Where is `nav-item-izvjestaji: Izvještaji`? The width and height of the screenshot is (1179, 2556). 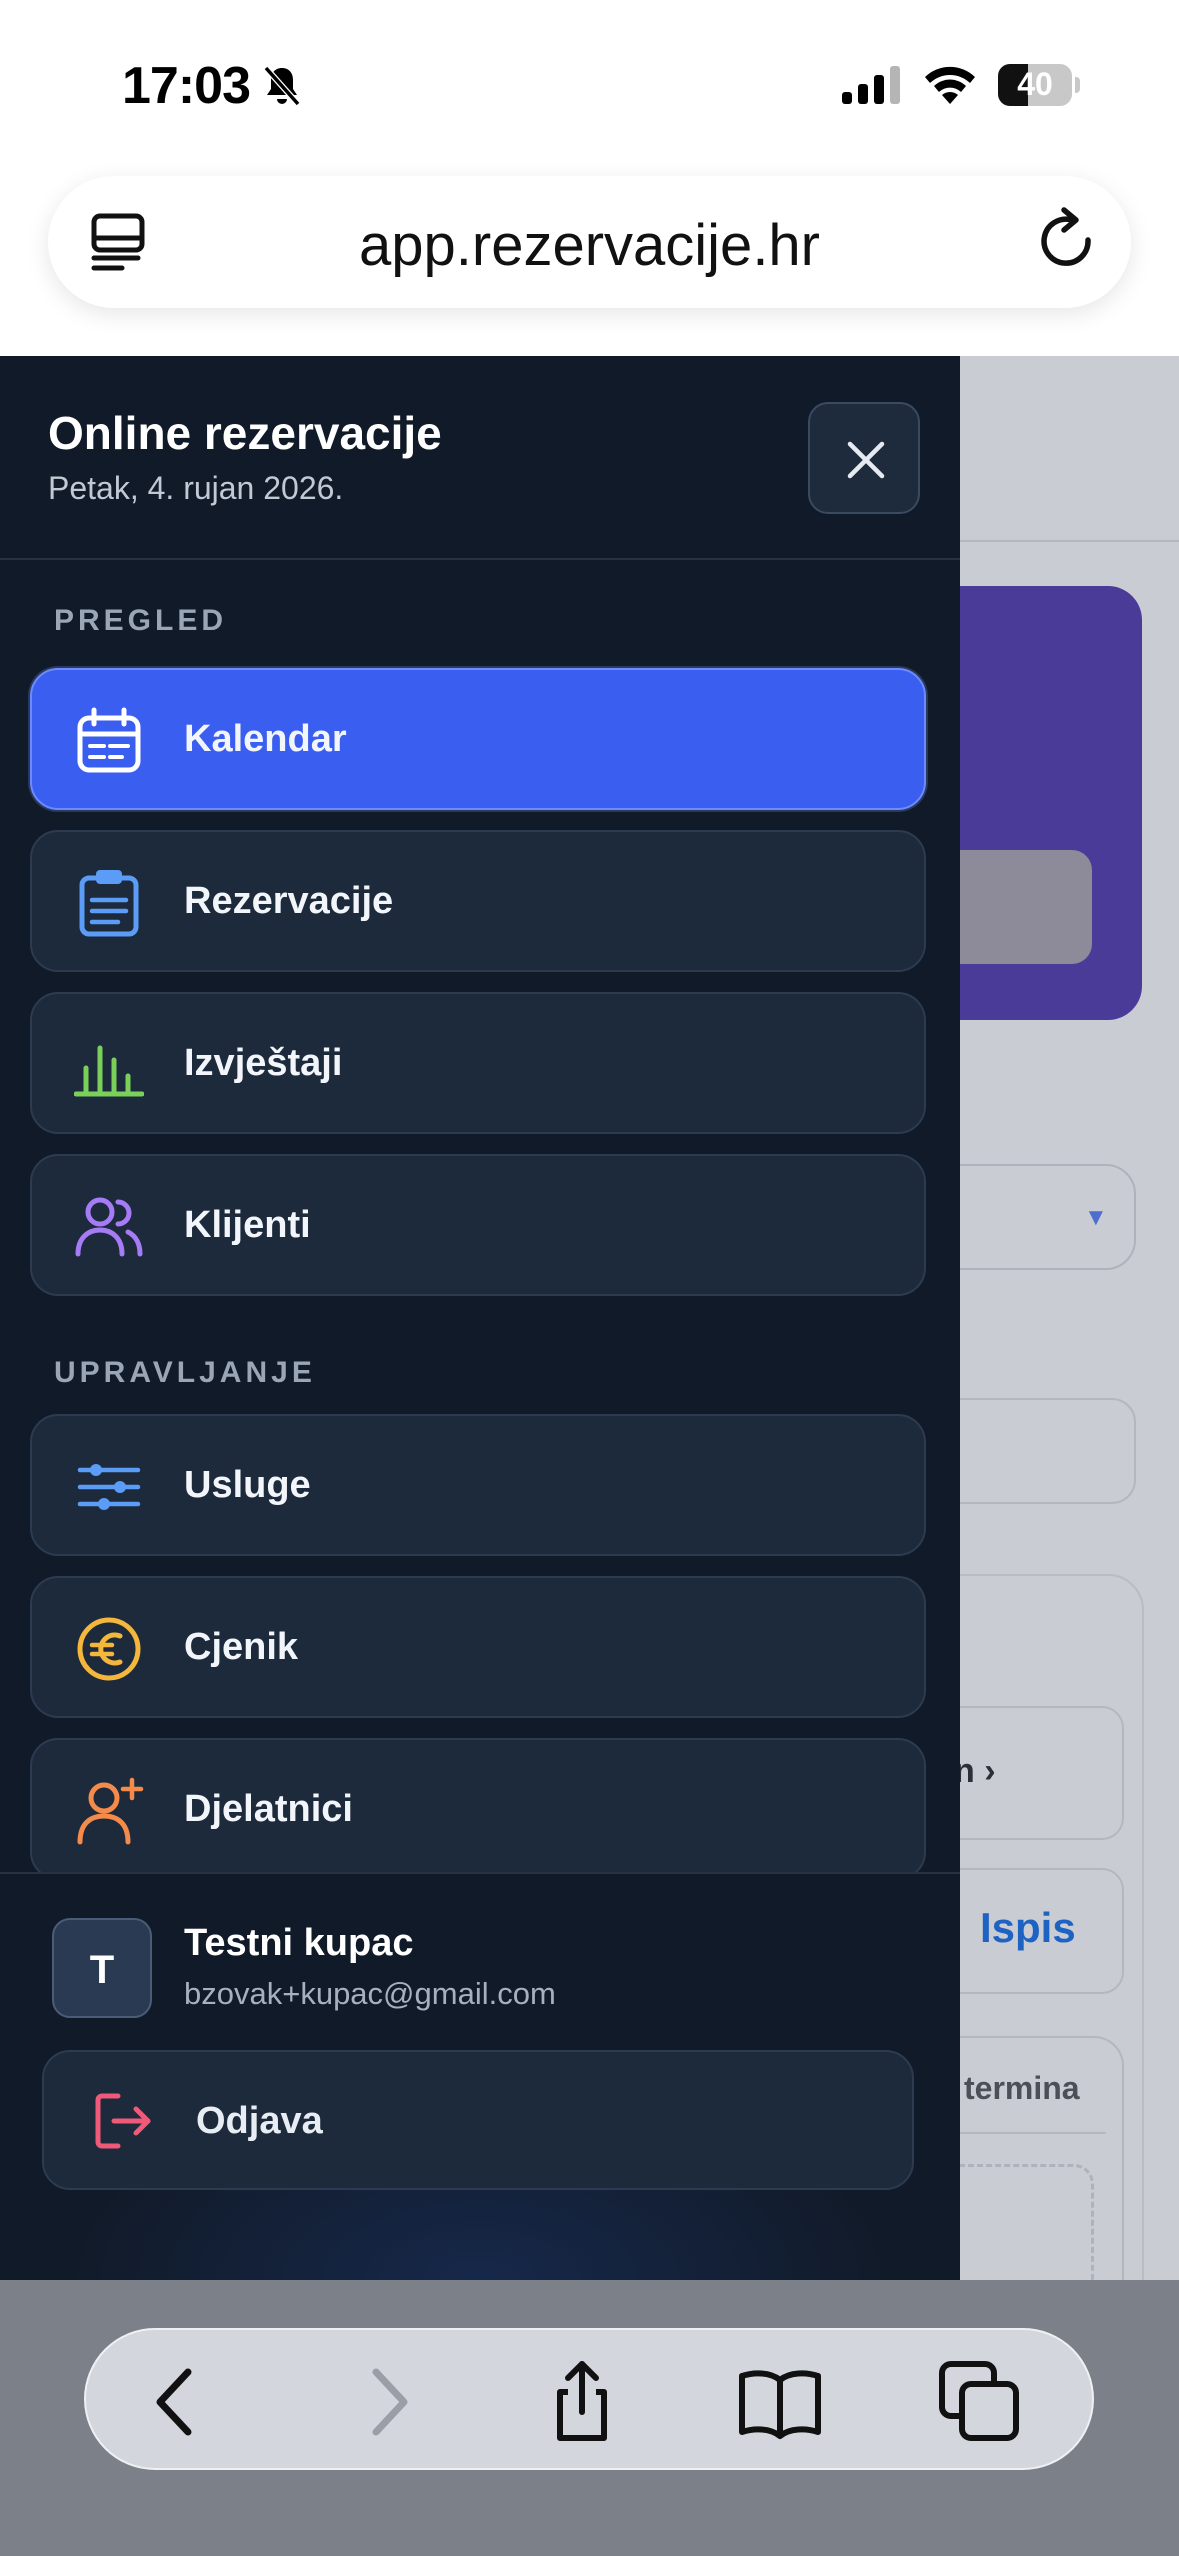
nav-item-izvjestaji: Izvještaji is located at coordinates (478, 1063).